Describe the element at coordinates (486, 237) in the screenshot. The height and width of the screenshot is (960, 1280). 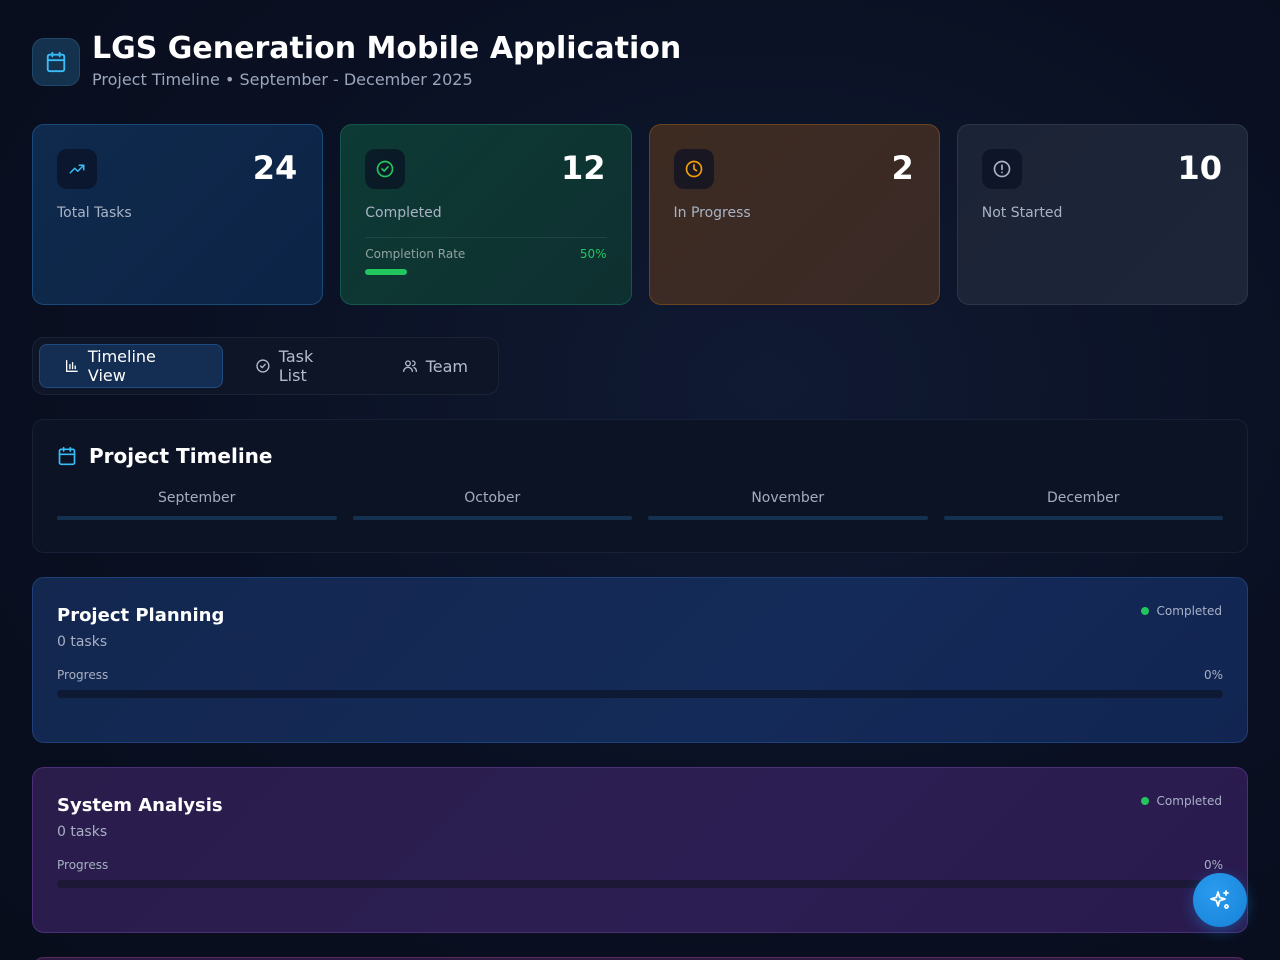
I see `divider` at that location.